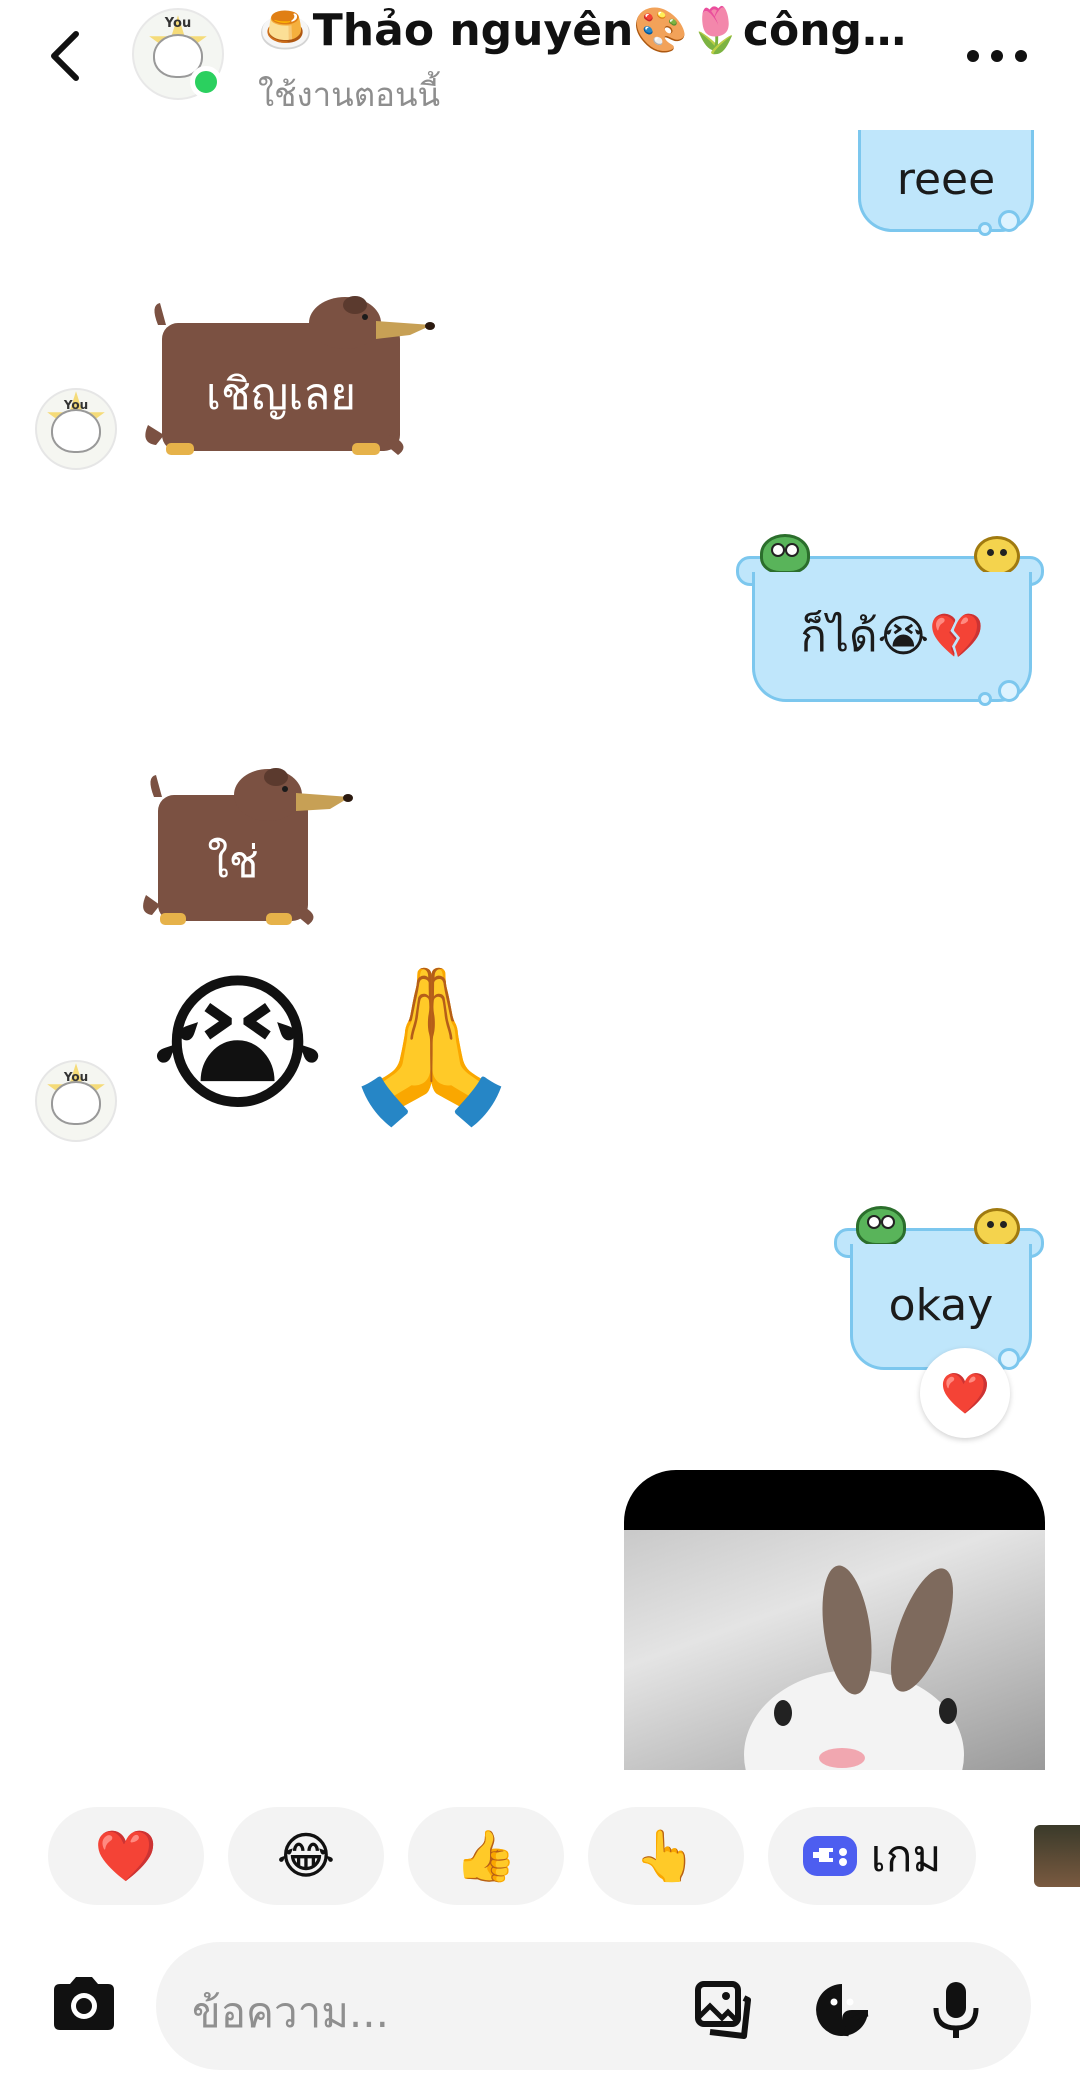 This screenshot has height=2080, width=1080. I want to click on avatar-caption: You, so click(178, 23).